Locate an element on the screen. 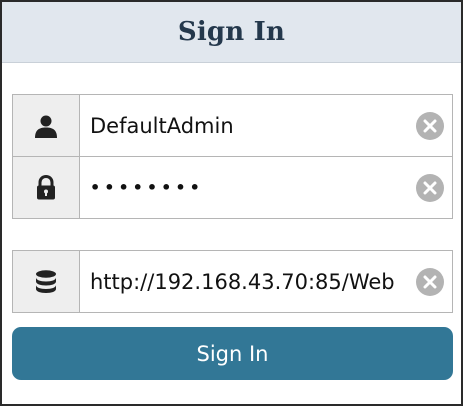 This screenshot has height=406, width=463. password-field: •••••••• is located at coordinates (266, 187).